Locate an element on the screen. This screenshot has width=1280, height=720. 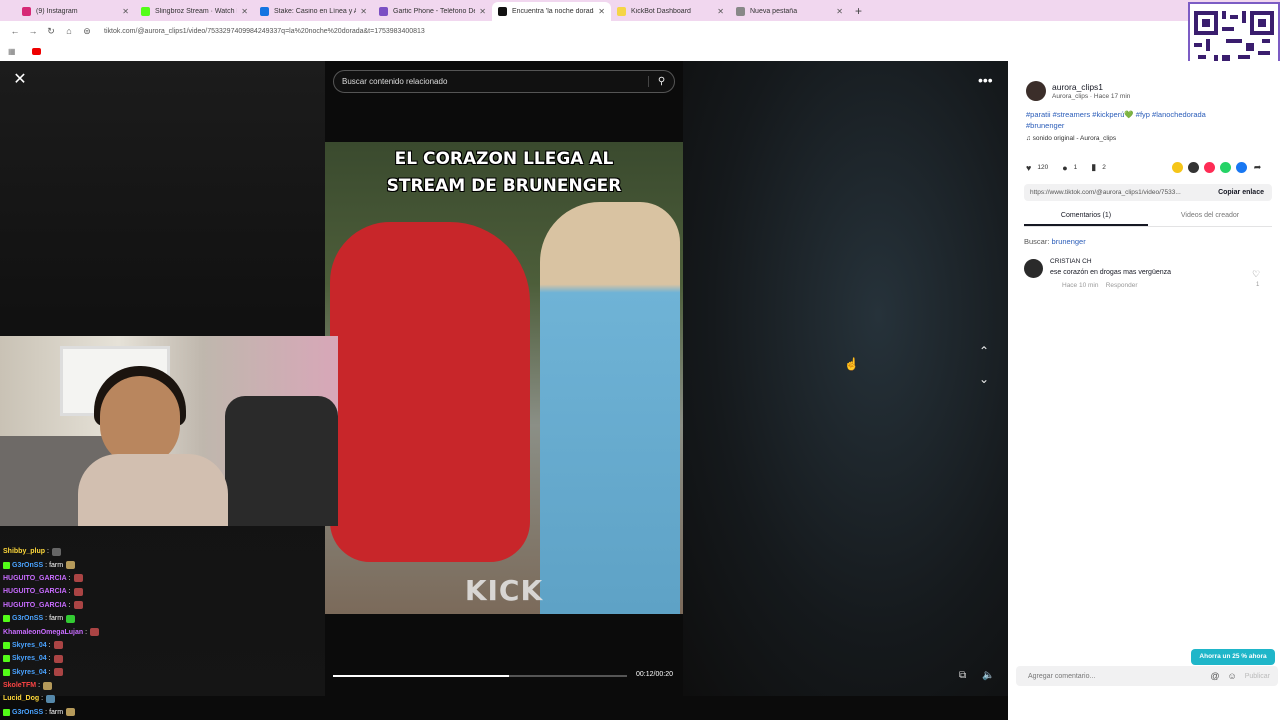
apps-grid-icon: ▦ is located at coordinates (12, 51).